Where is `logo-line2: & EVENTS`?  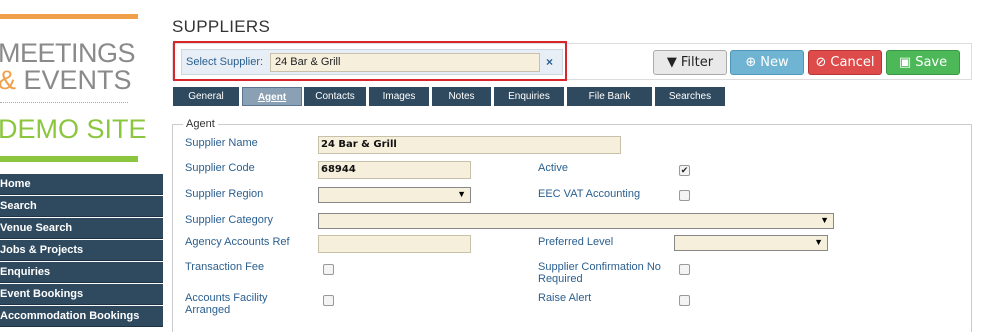
logo-line2: & EVENTS is located at coordinates (66, 80).